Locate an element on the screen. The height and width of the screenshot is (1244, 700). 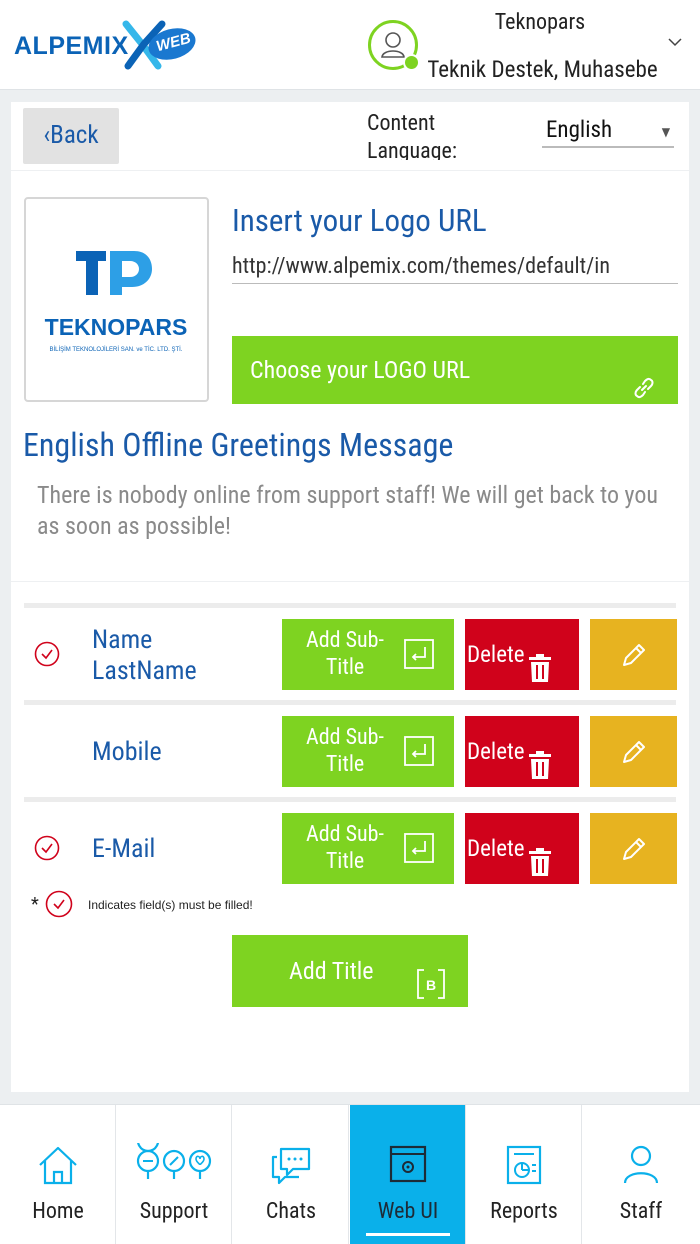
required-star: * is located at coordinates (35, 904).